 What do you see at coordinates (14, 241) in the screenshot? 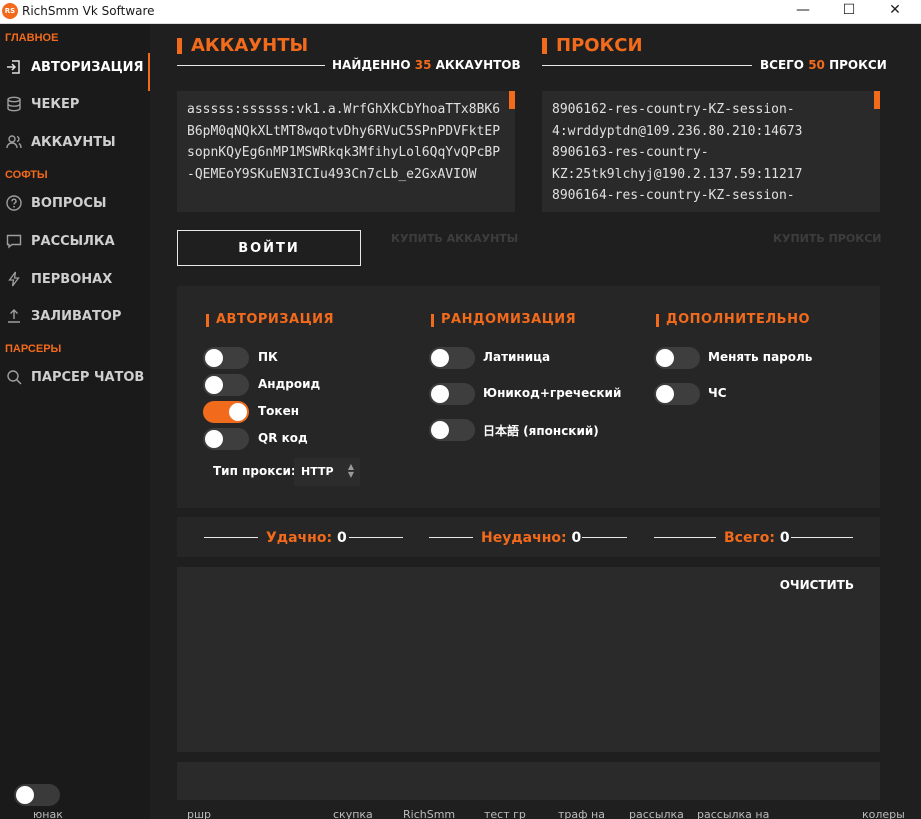
I see `chat-icon` at bounding box center [14, 241].